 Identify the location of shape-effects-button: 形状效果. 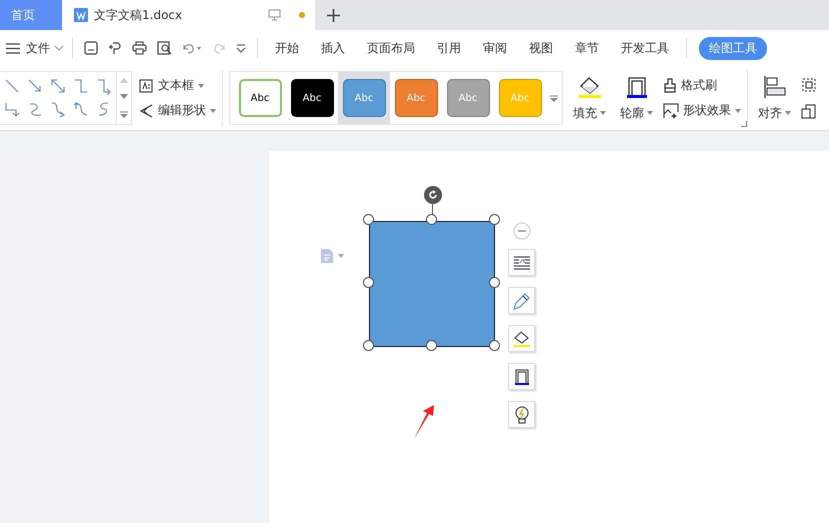
(707, 110).